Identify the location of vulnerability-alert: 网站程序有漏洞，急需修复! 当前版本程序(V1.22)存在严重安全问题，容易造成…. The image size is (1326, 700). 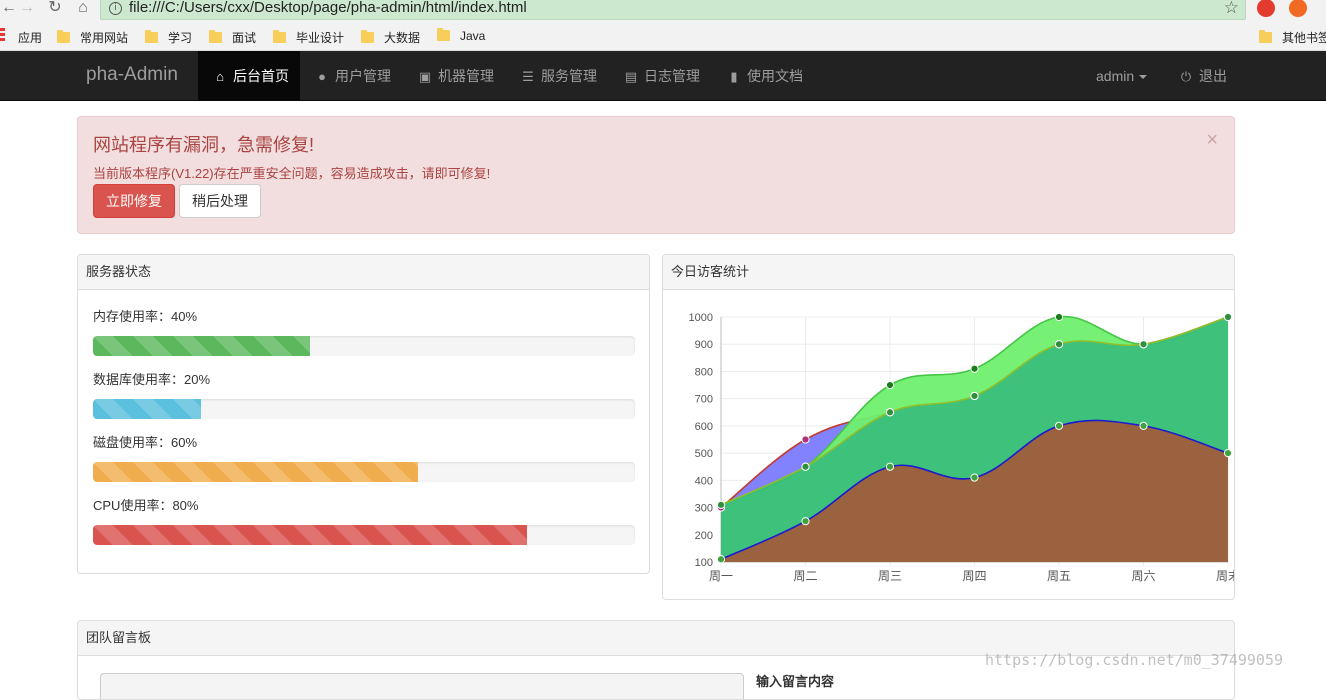
(656, 175).